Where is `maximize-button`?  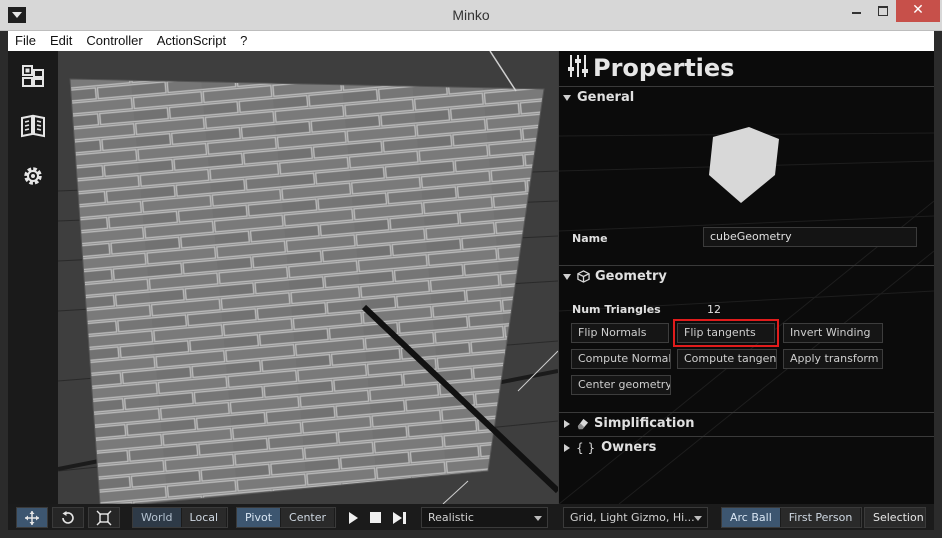
maximize-button is located at coordinates (883, 11).